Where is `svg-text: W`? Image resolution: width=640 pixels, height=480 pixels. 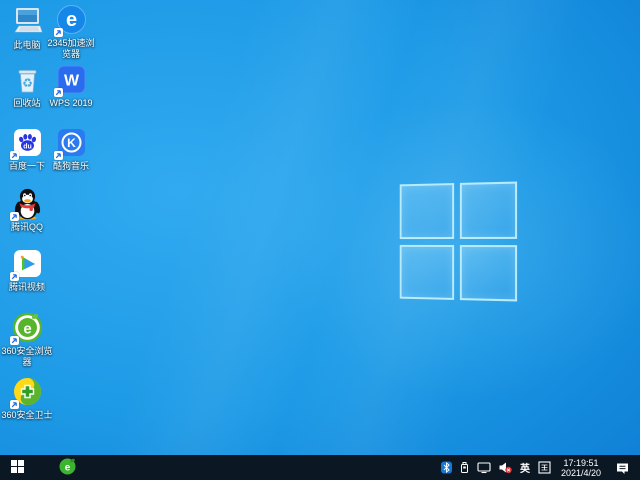
svg-text: W is located at coordinates (71, 81).